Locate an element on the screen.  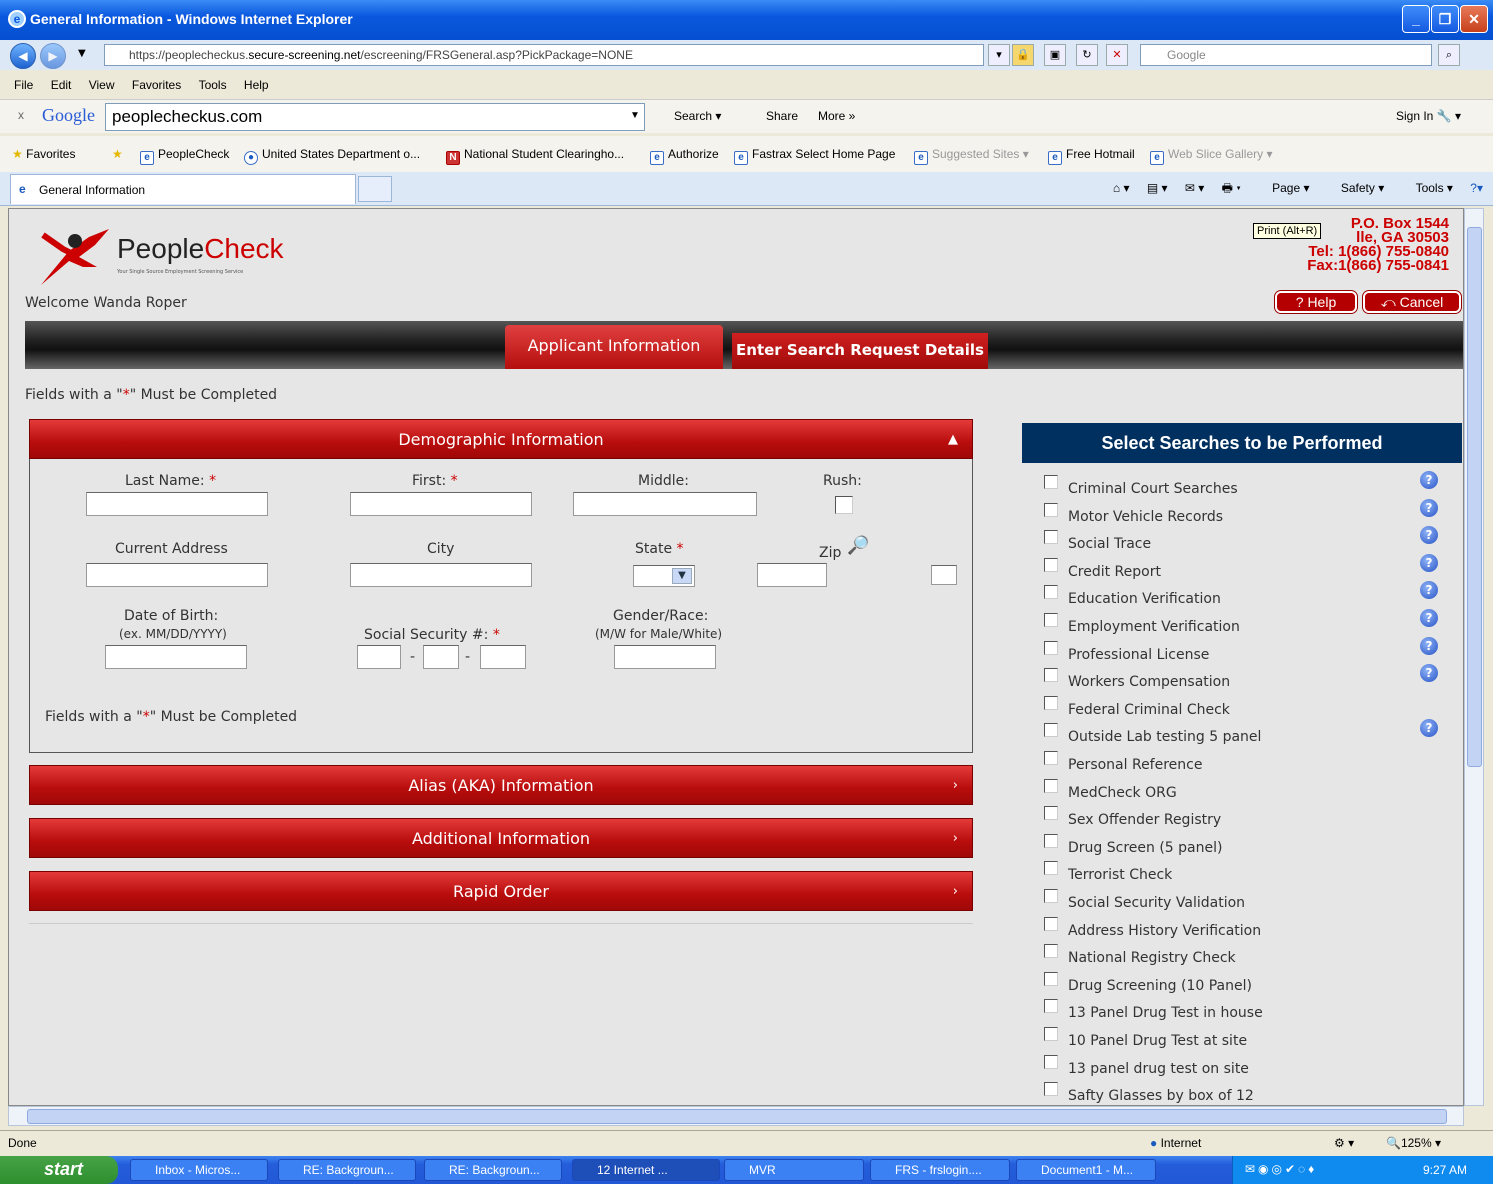
fav-item: e Authorize is located at coordinates (684, 156).